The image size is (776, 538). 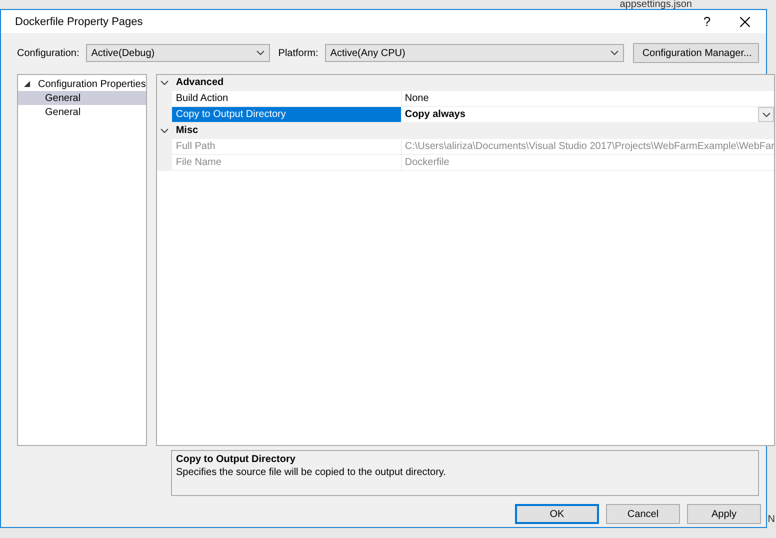 I want to click on help-button: ?, so click(x=707, y=22).